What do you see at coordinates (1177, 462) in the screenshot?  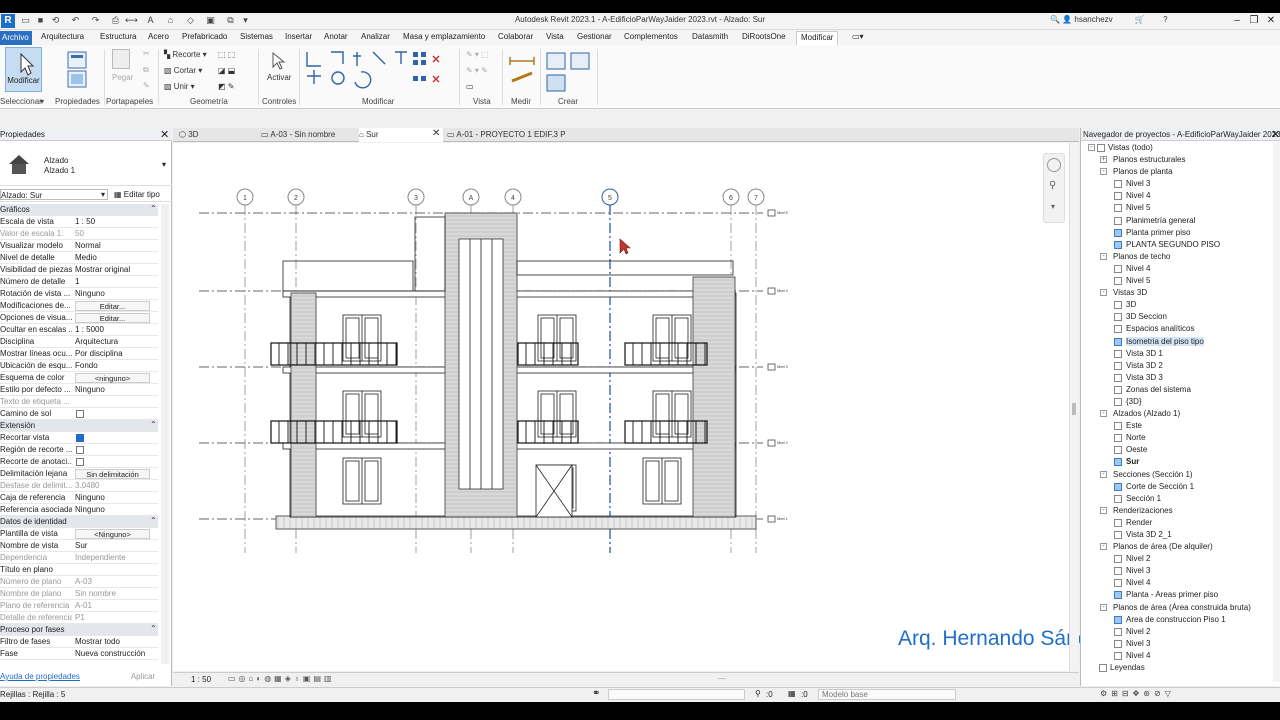 I see `tree-node: Sur` at bounding box center [1177, 462].